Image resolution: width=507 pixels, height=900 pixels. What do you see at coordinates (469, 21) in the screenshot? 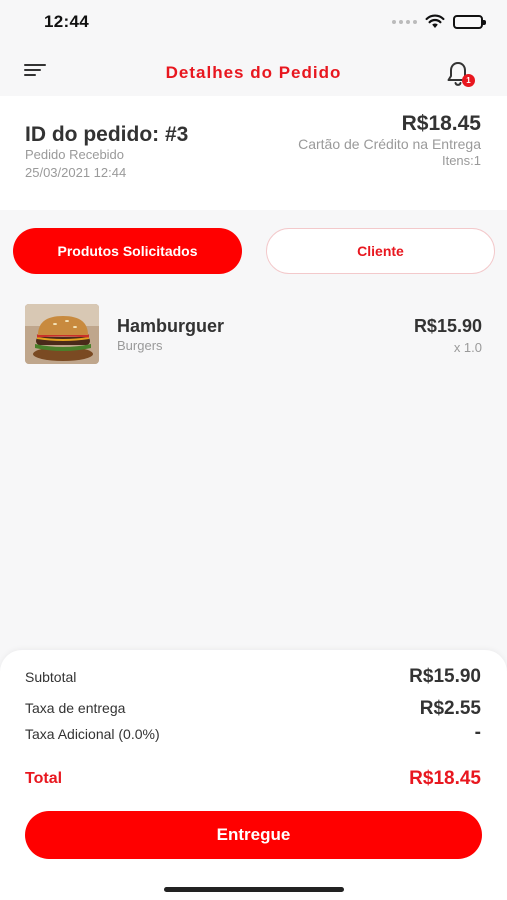
I see `battery-icon` at bounding box center [469, 21].